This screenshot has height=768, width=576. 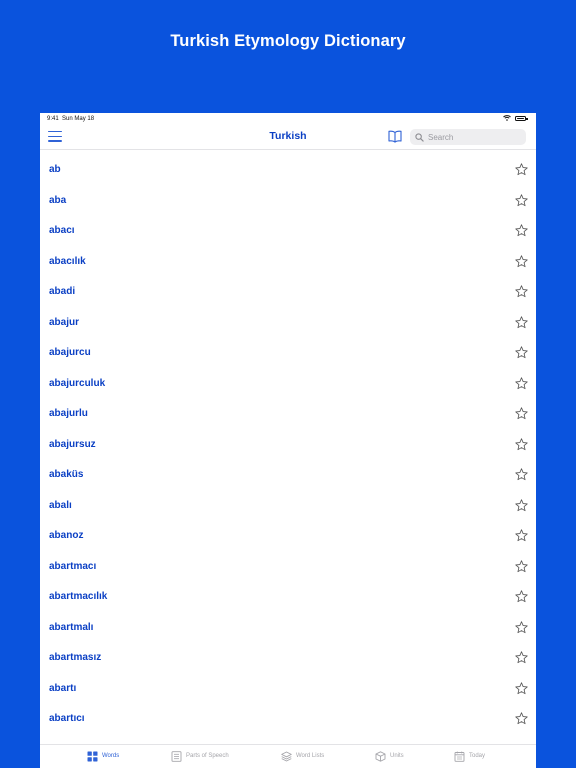 I want to click on word-label: abajursuz, so click(x=72, y=444).